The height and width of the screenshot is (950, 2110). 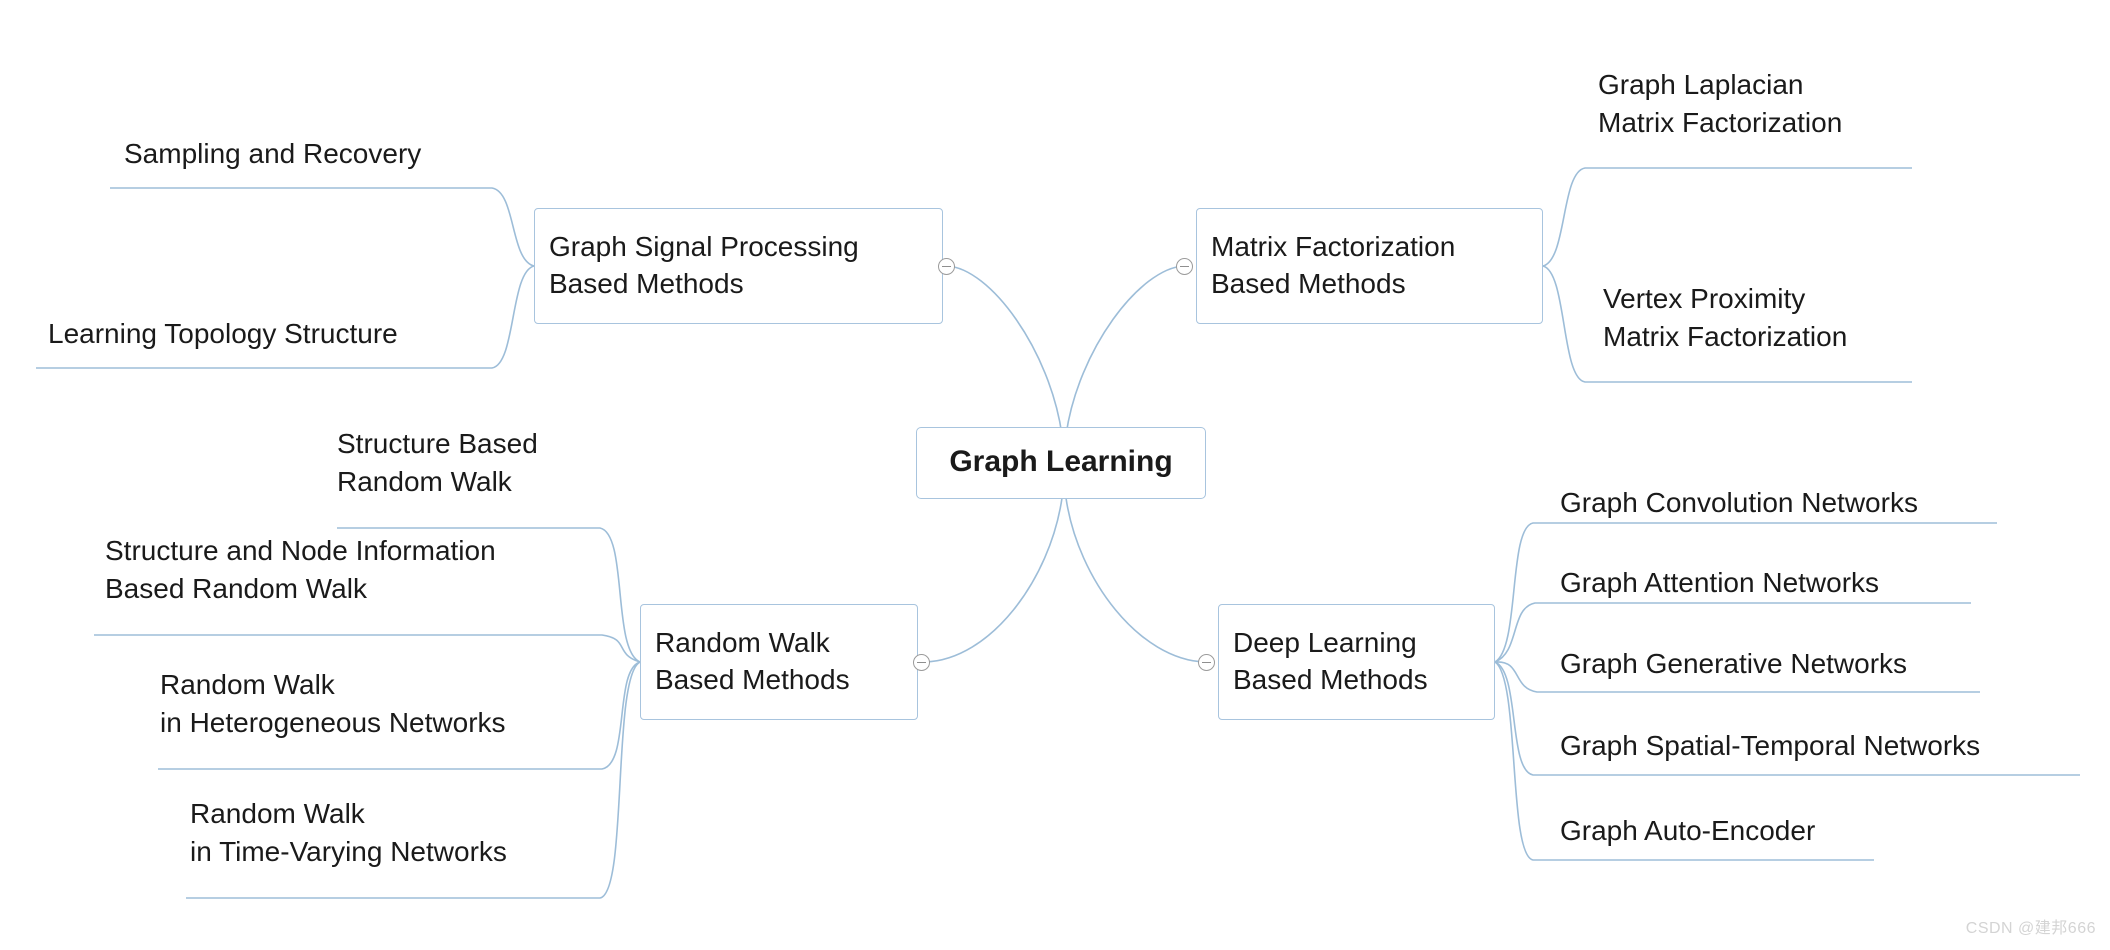 I want to click on leaf-random-walk-time-varying-networks: Random Walk in Time-Varying Networks, so click(x=348, y=833).